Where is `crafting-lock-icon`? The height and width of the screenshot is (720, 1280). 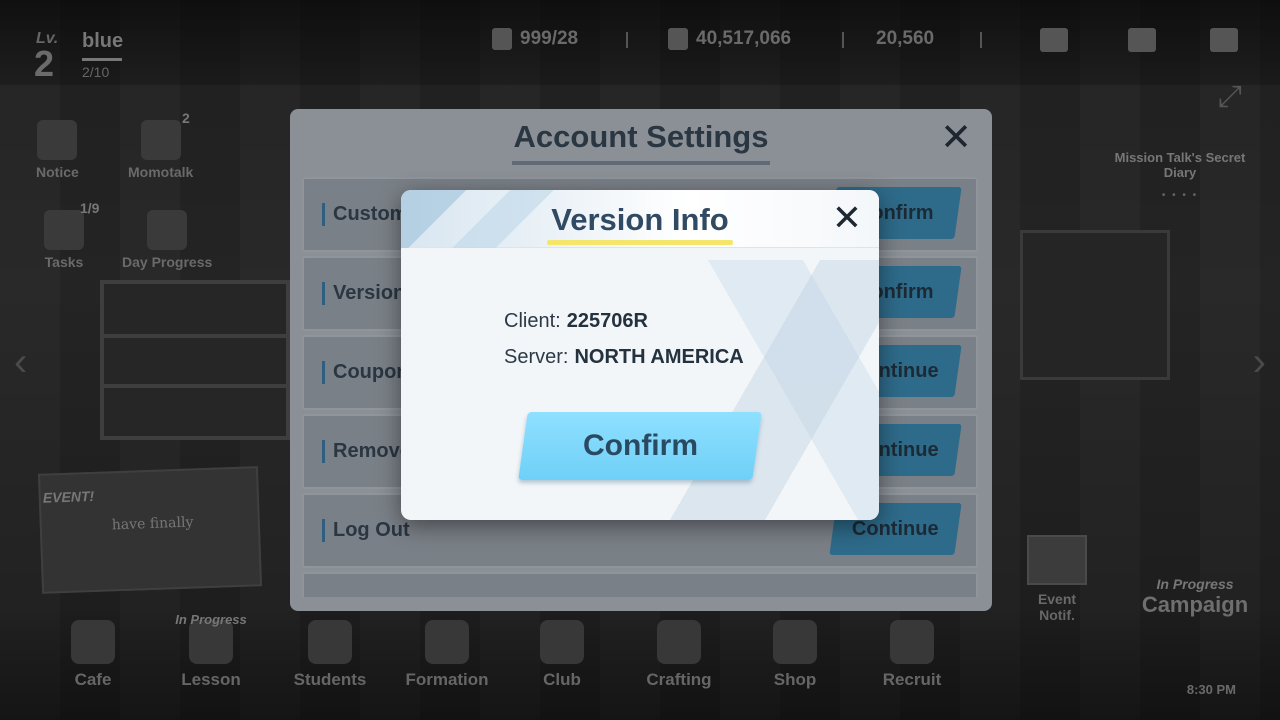 crafting-lock-icon is located at coordinates (679, 642).